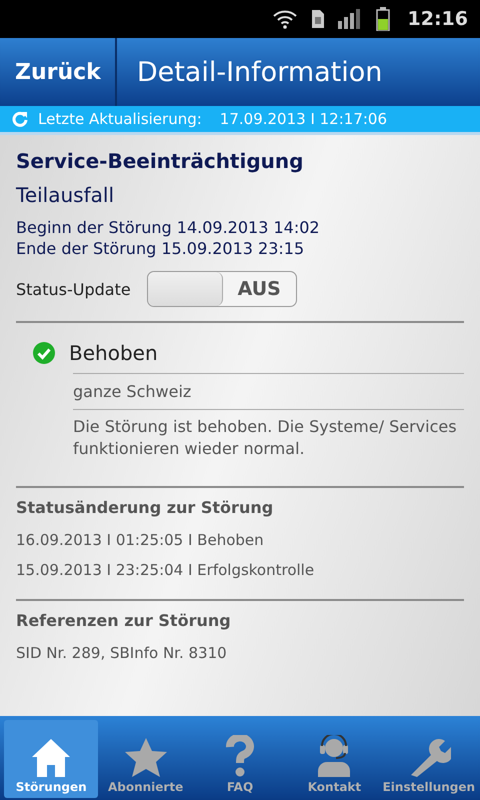 The width and height of the screenshot is (480, 800). Describe the element at coordinates (120, 119) in the screenshot. I see `update-label: Letzte Aktualisierung:` at that location.